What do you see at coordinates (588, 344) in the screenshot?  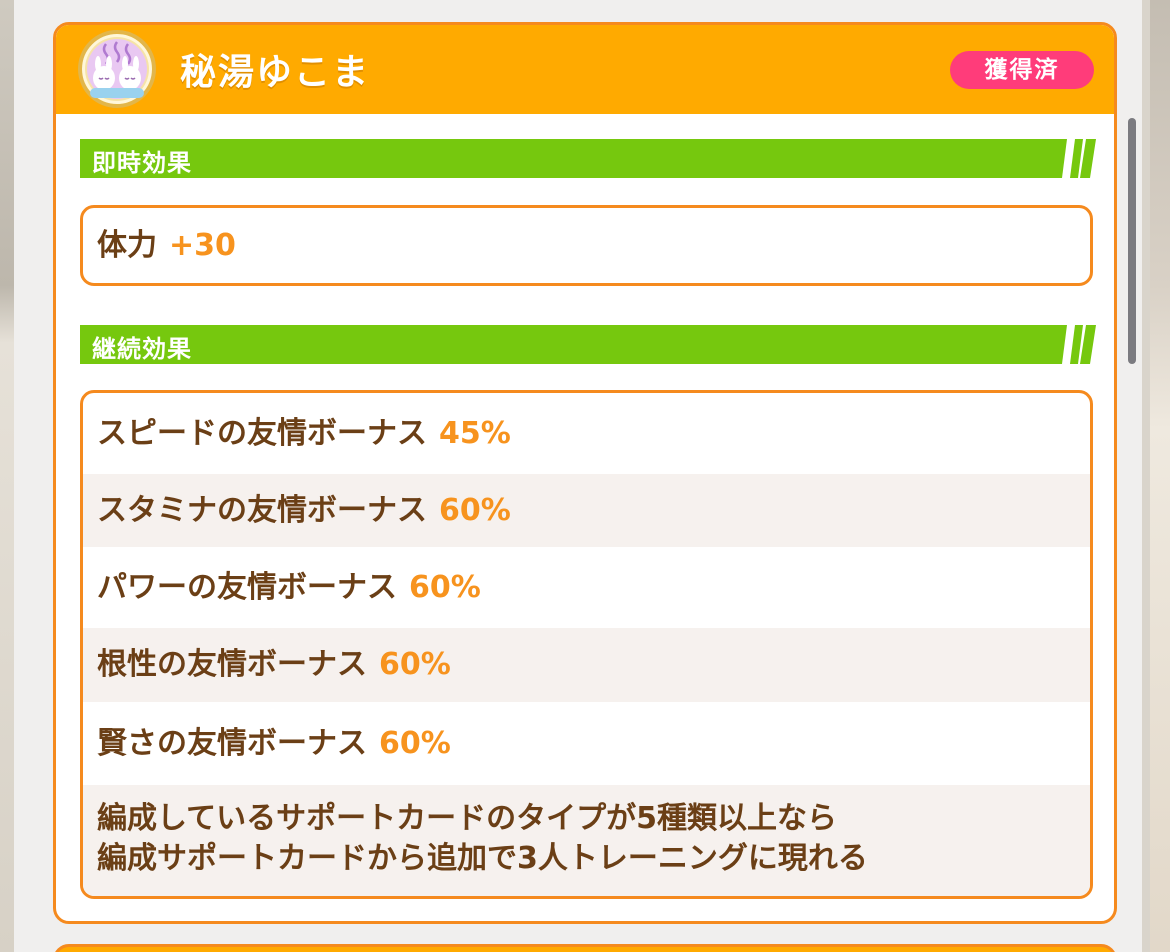 I see `continuous-effect-header: 継続効果` at bounding box center [588, 344].